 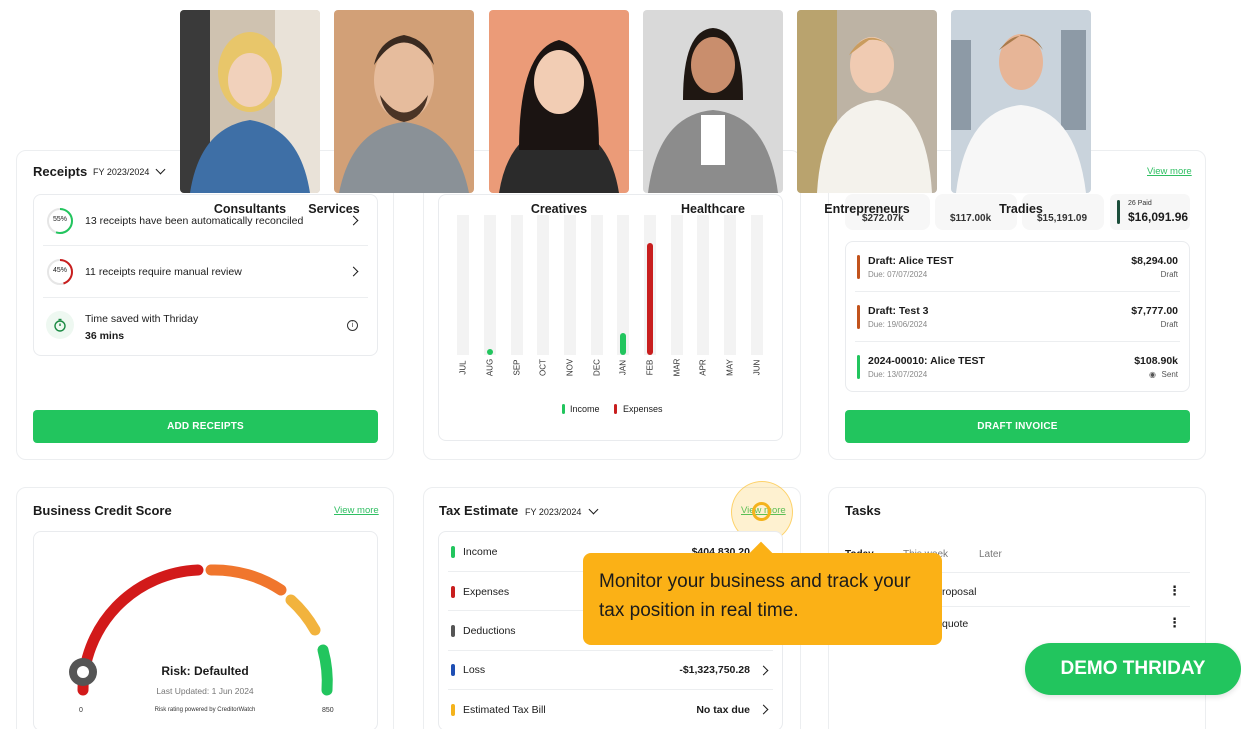 What do you see at coordinates (490, 367) in the screenshot?
I see `month-tick-label: AUG` at bounding box center [490, 367].